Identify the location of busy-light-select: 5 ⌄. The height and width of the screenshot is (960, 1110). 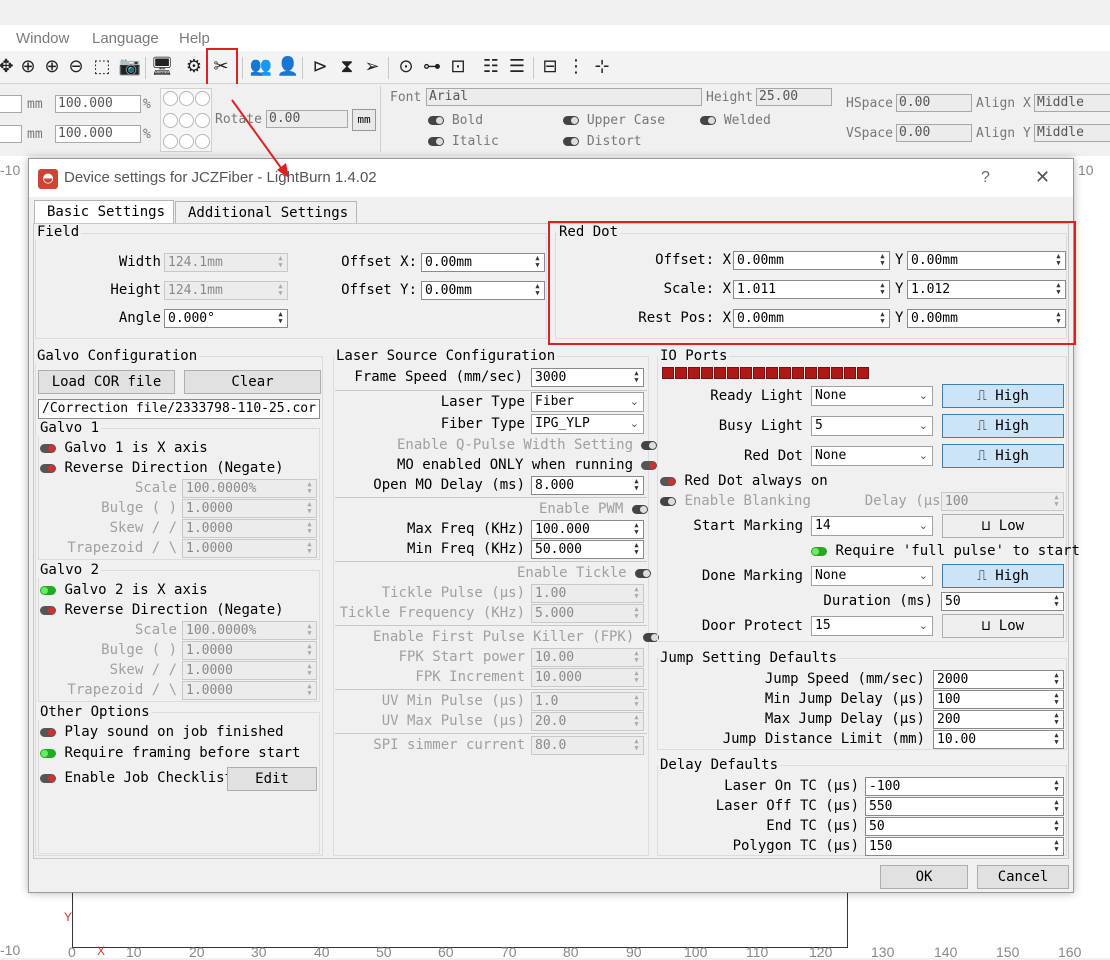
(872, 426).